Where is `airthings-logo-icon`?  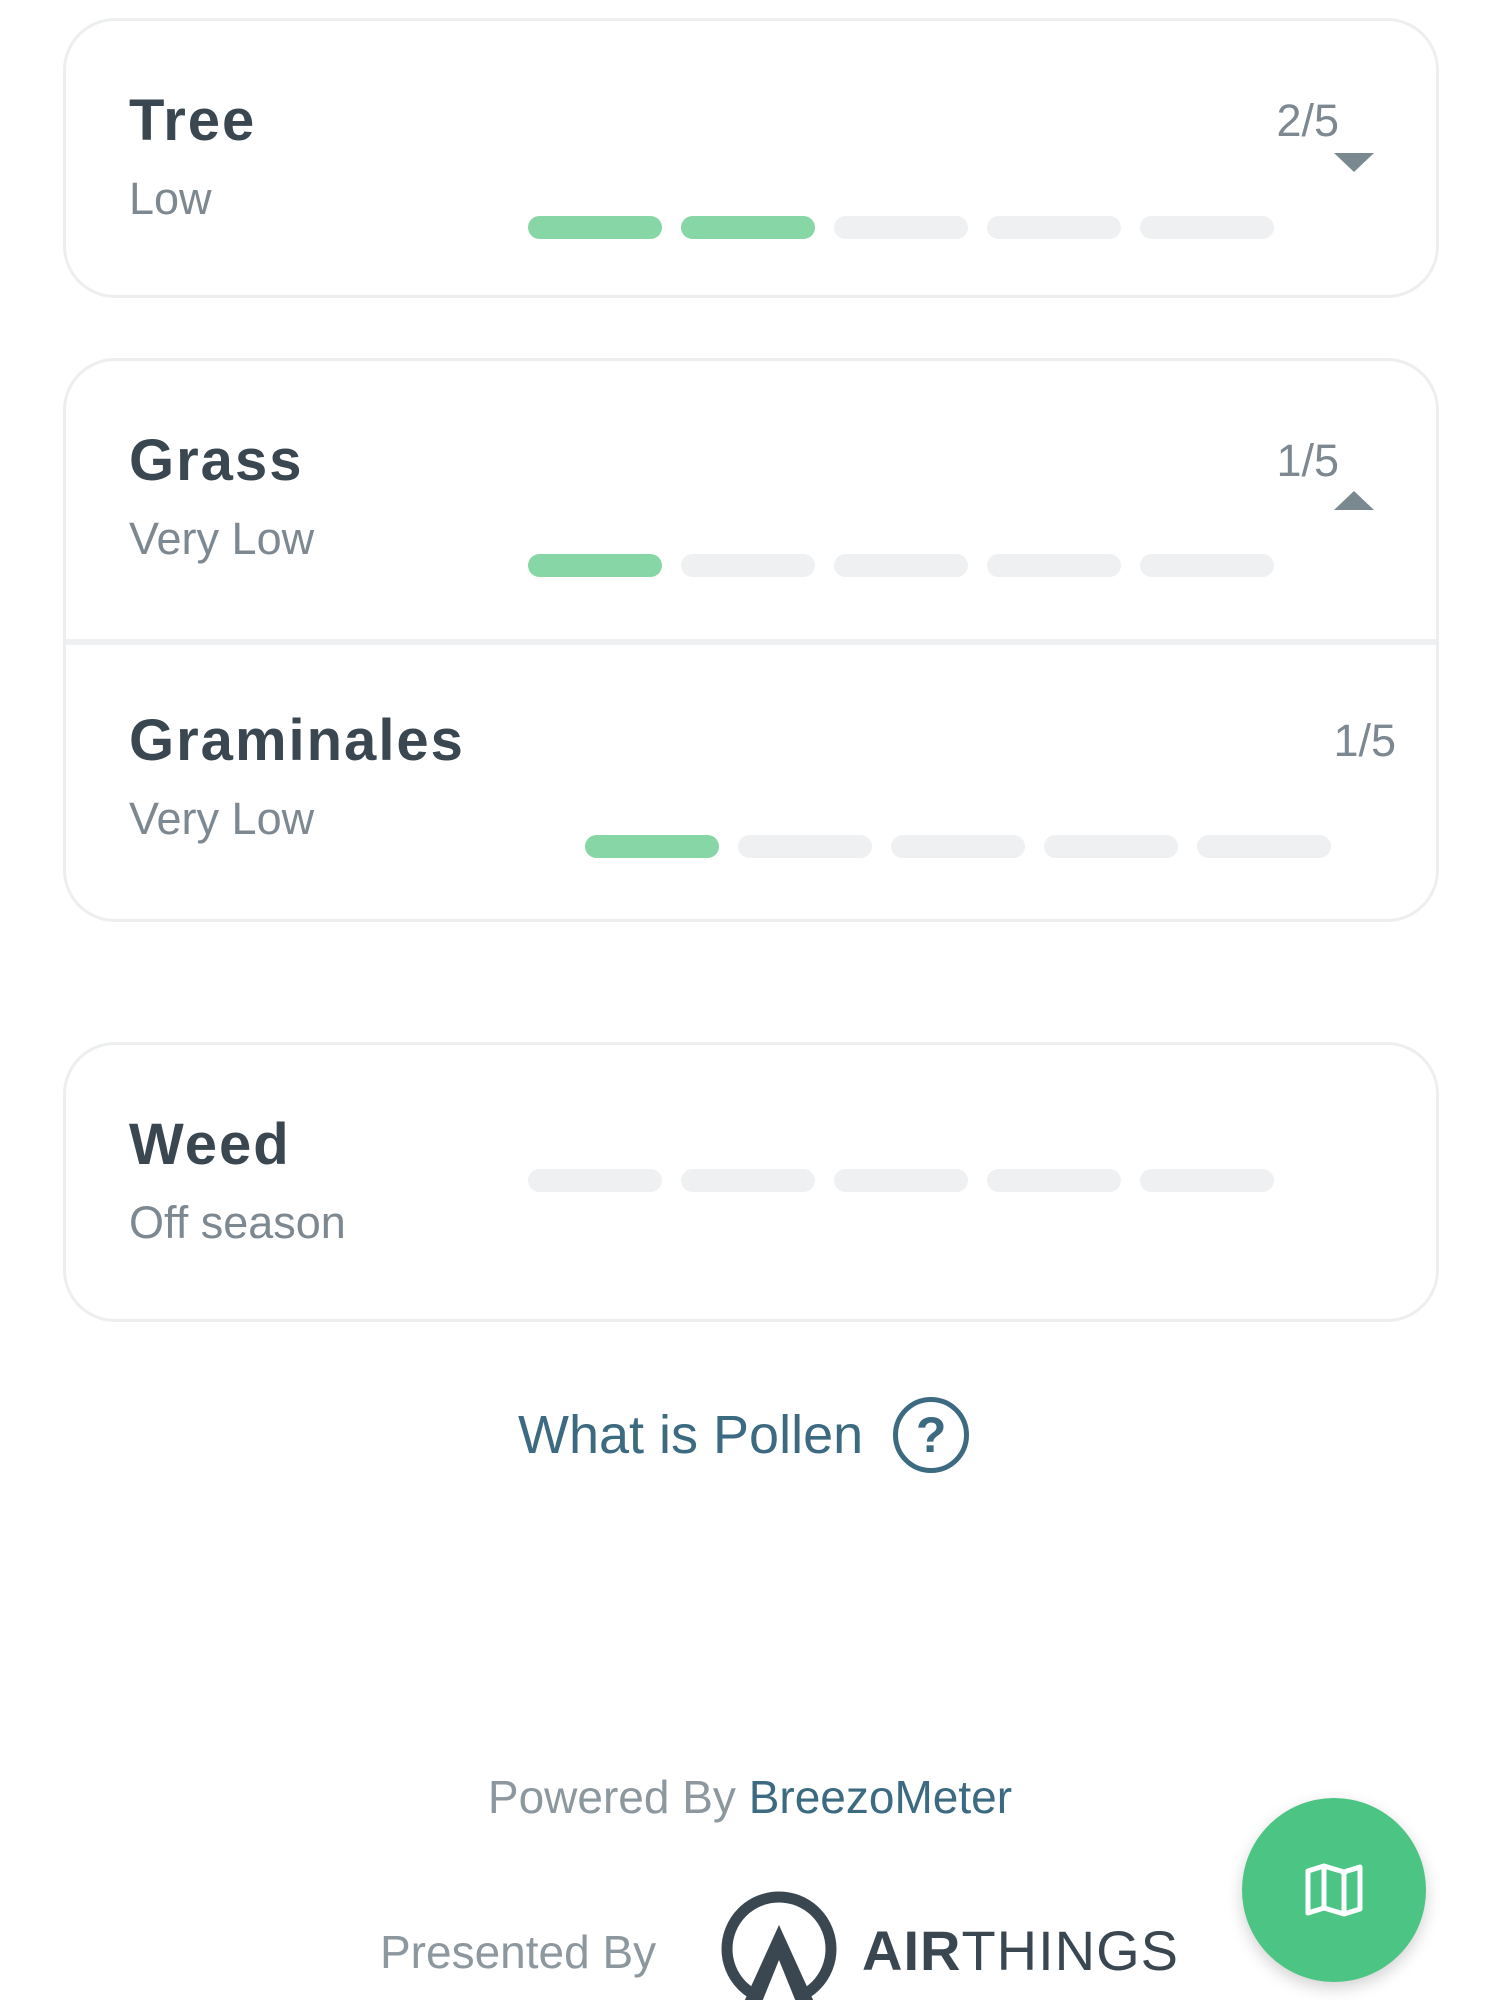 airthings-logo-icon is located at coordinates (779, 1945).